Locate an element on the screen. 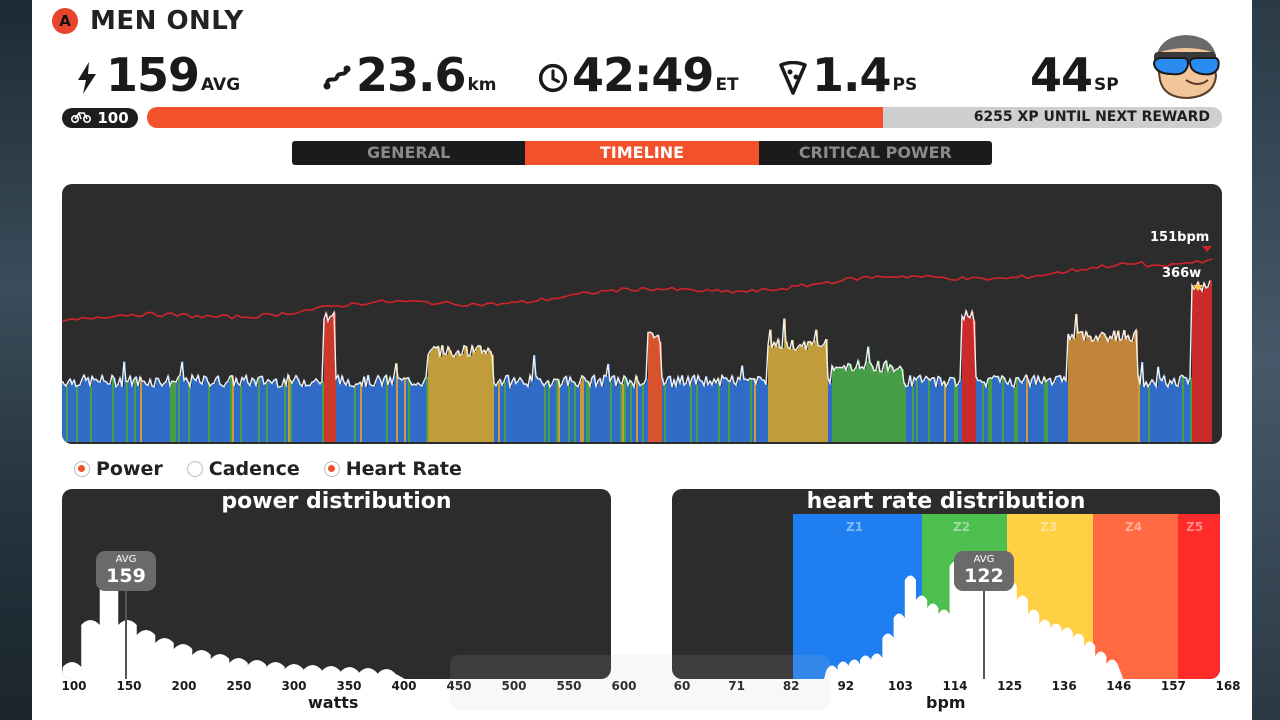 Image resolution: width=1280 pixels, height=720 pixels. avatar is located at coordinates (1185, 65).